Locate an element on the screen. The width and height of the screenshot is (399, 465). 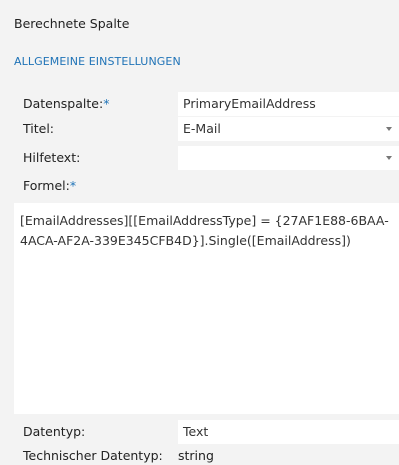
row-hilfetext: Hilfetext: is located at coordinates (199, 158).